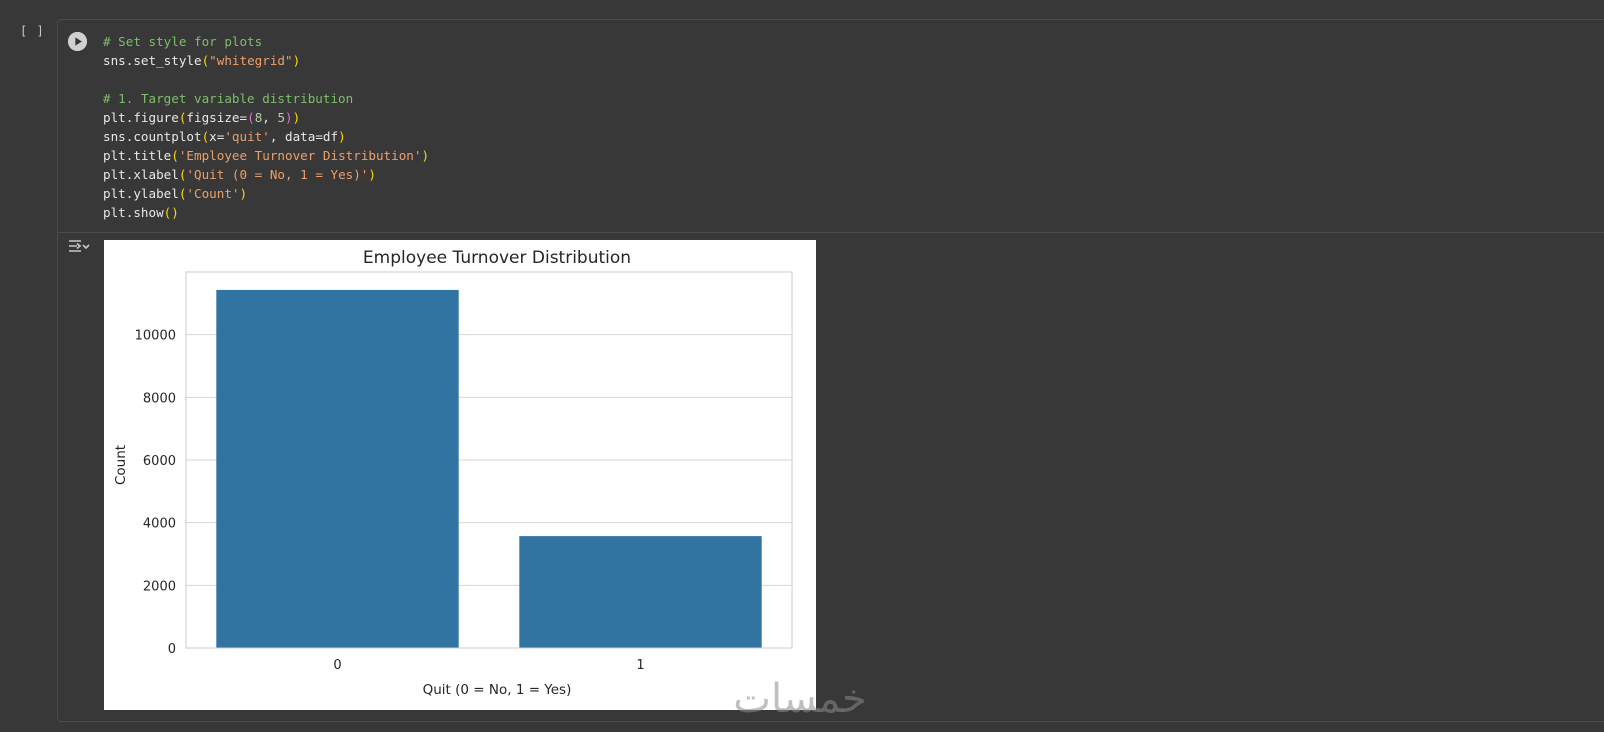  Describe the element at coordinates (152, 136) in the screenshot. I see `code-token: sns.countplot` at that location.